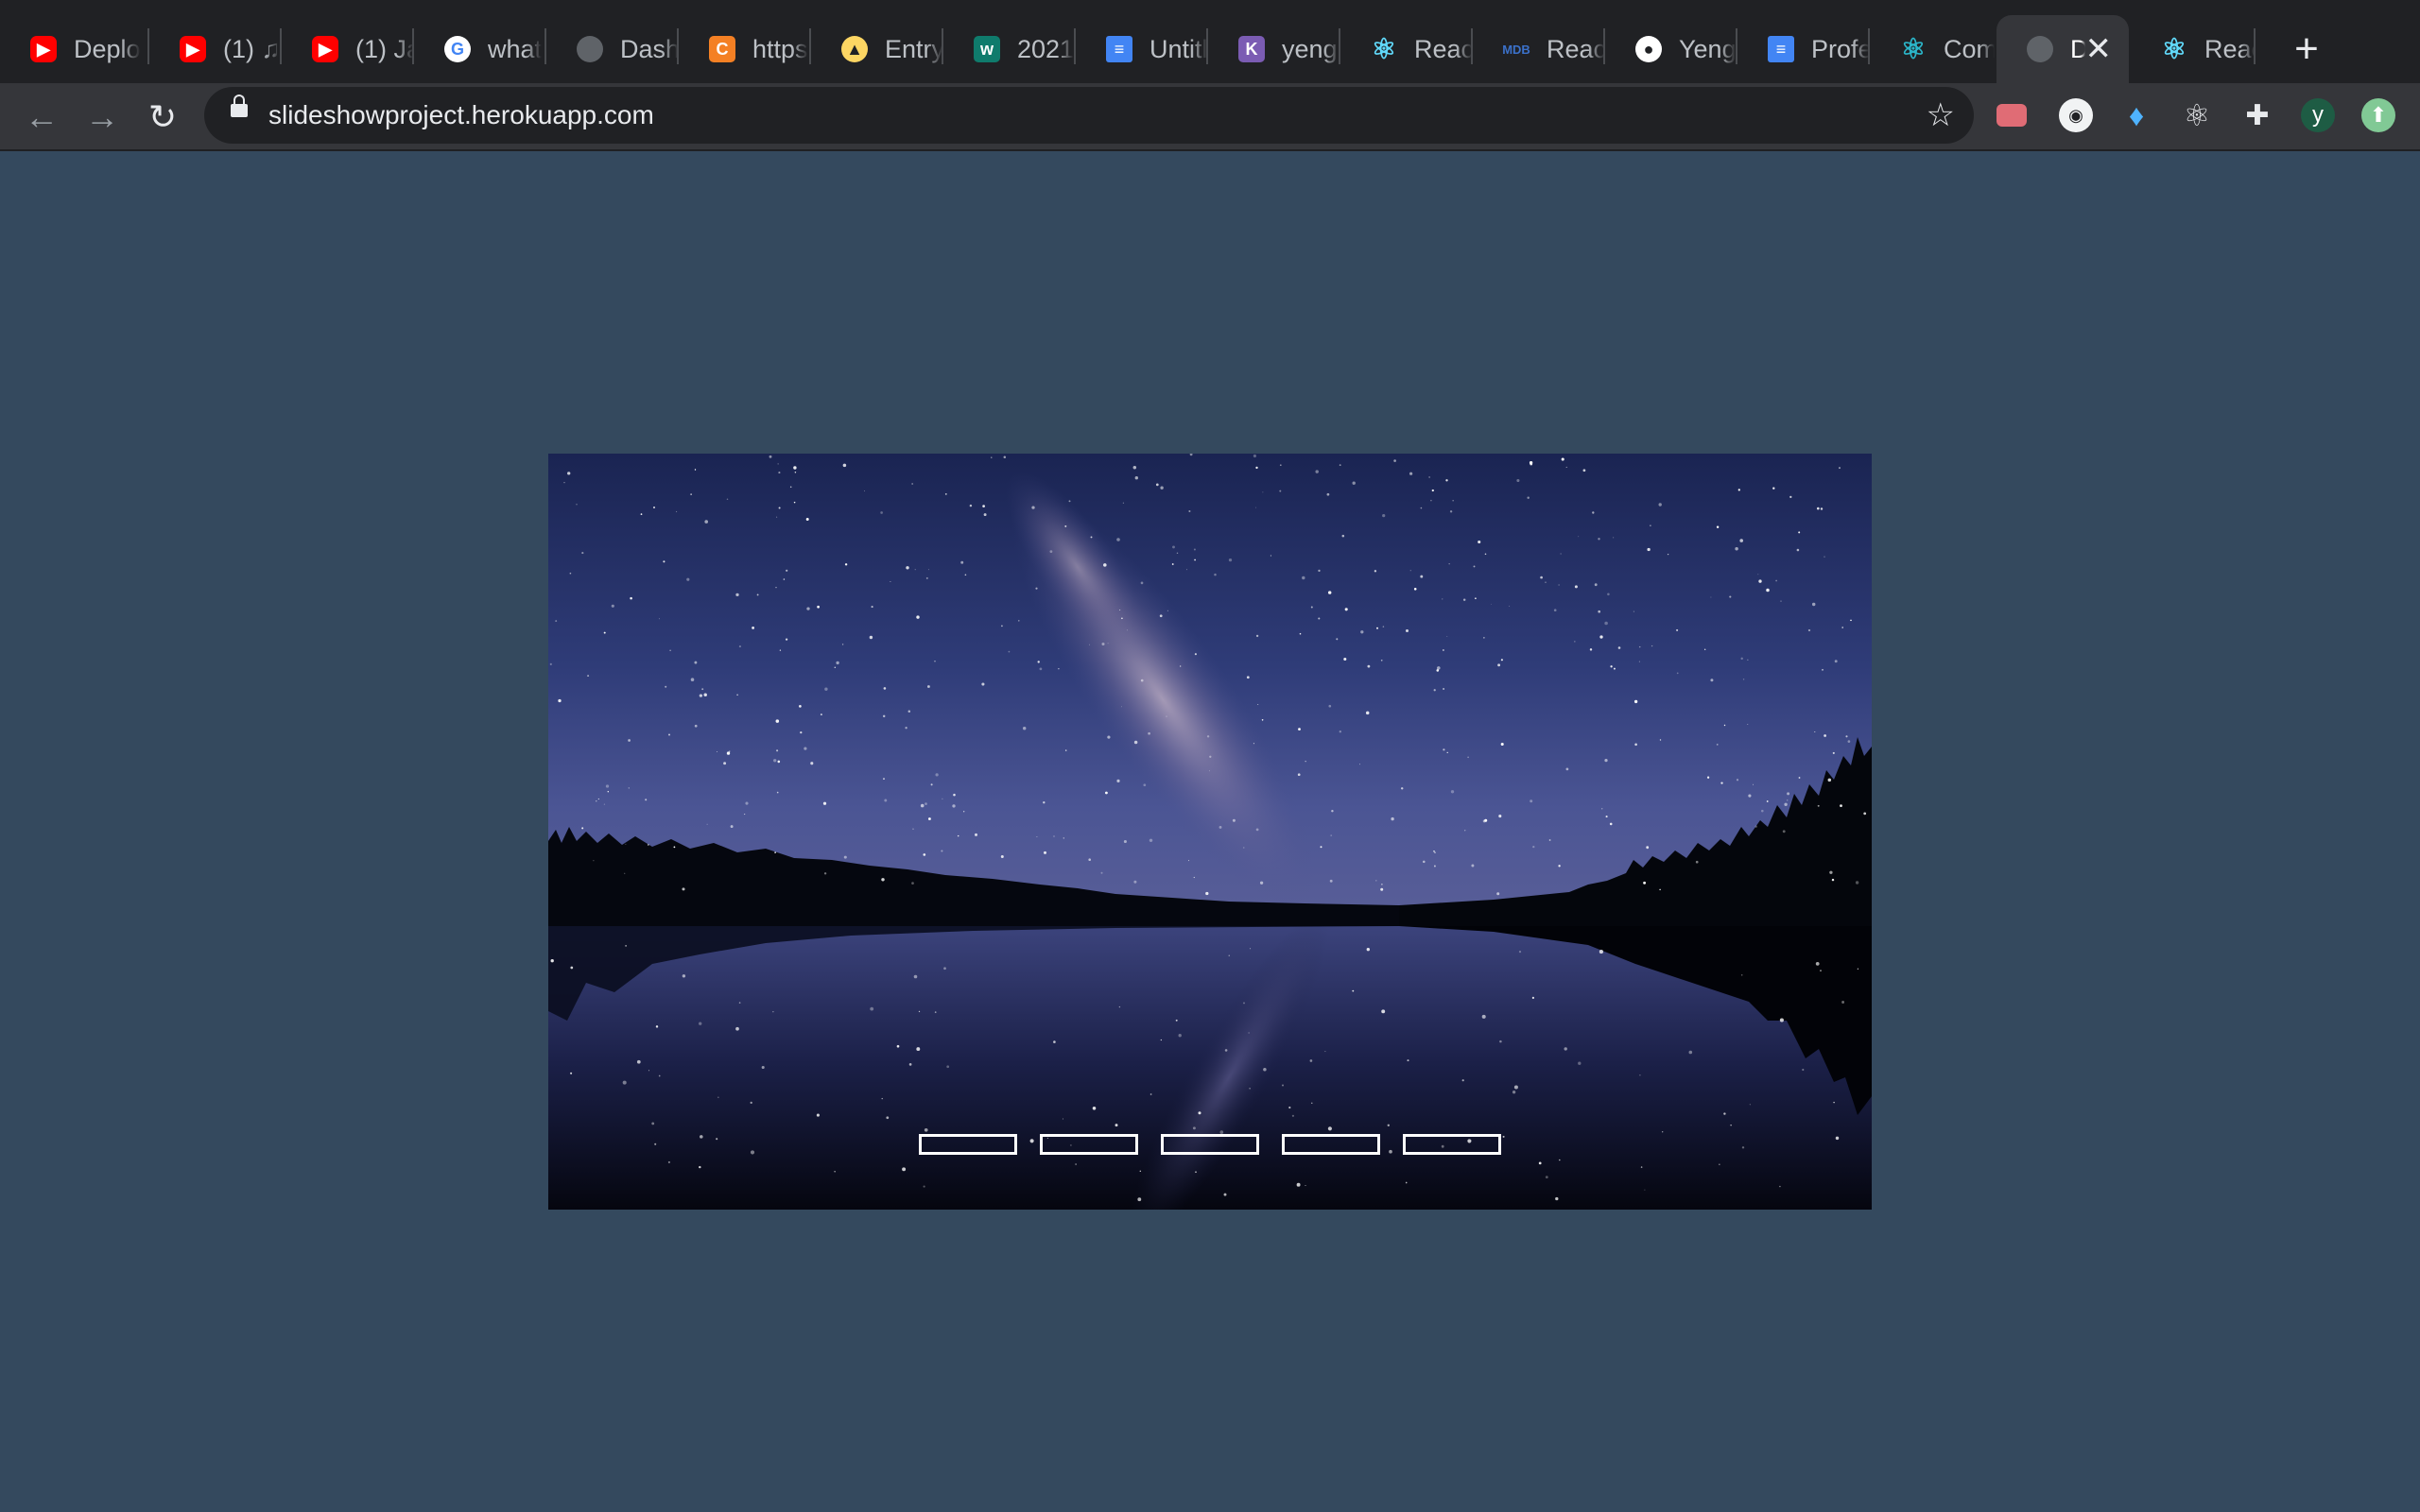 The image size is (2420, 1512). Describe the element at coordinates (2012, 115) in the screenshot. I see `video-extension-icon` at that location.